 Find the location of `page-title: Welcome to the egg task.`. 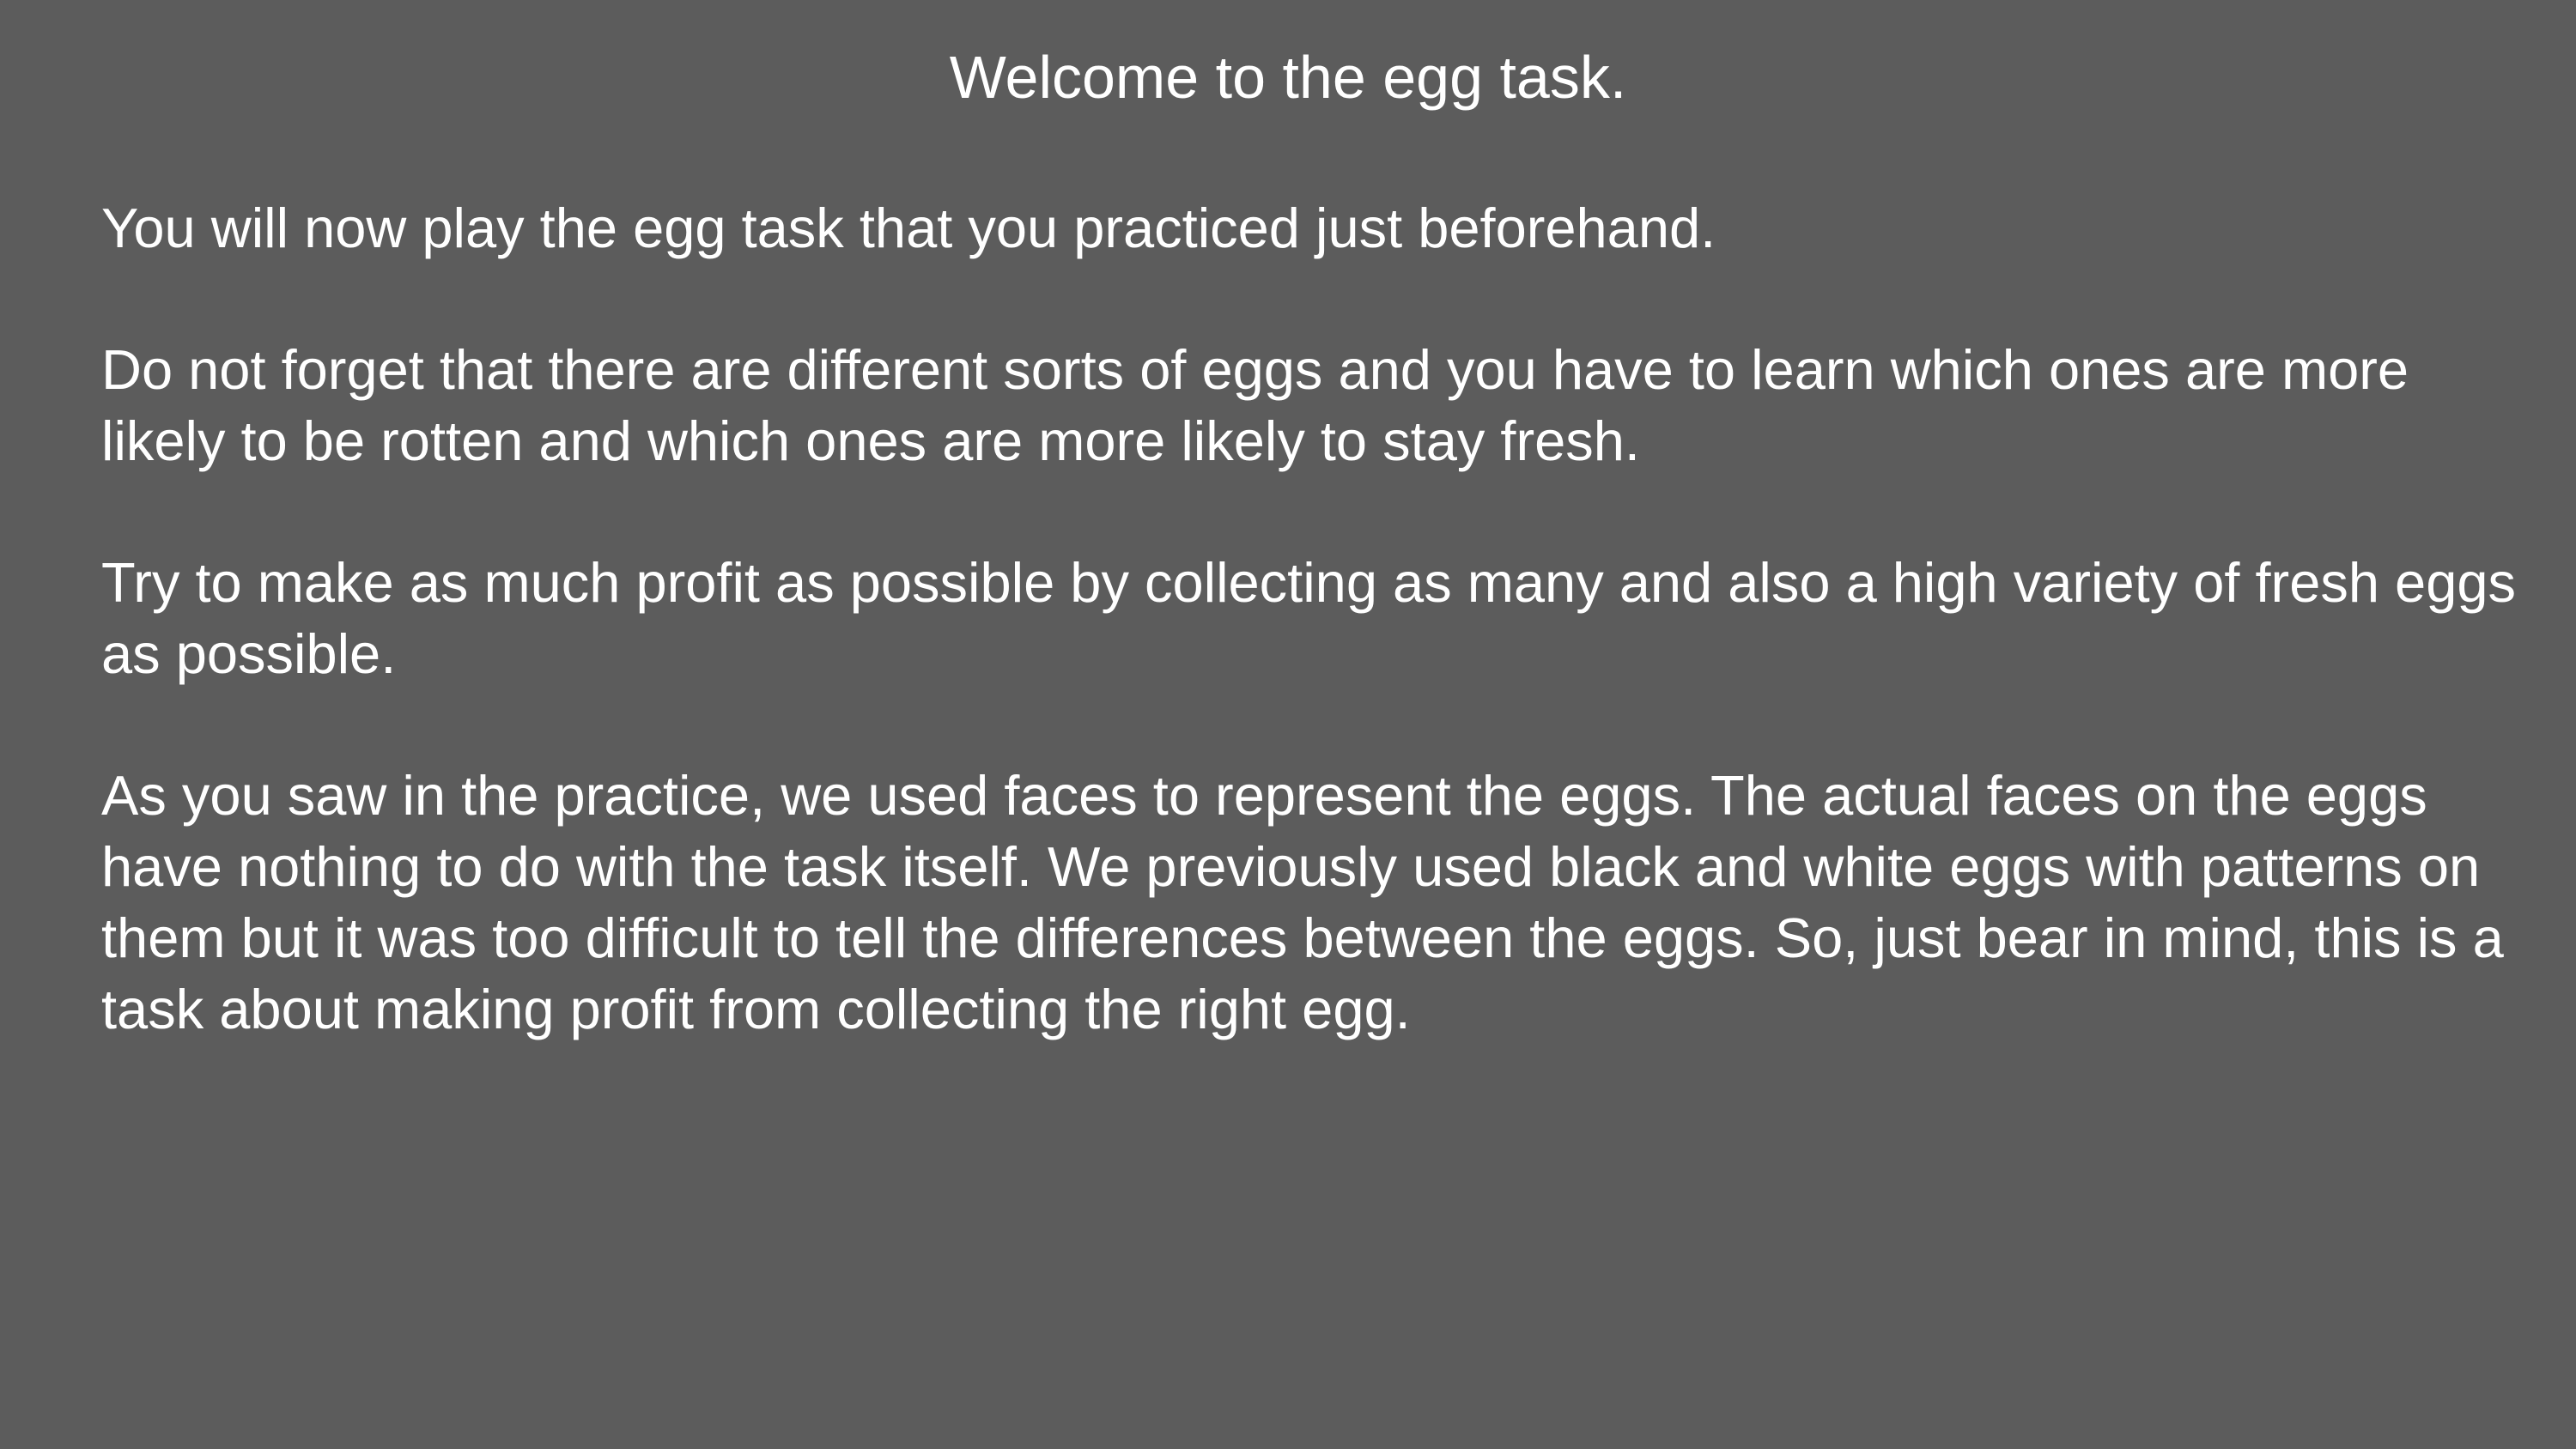

page-title: Welcome to the egg task. is located at coordinates (1288, 77).